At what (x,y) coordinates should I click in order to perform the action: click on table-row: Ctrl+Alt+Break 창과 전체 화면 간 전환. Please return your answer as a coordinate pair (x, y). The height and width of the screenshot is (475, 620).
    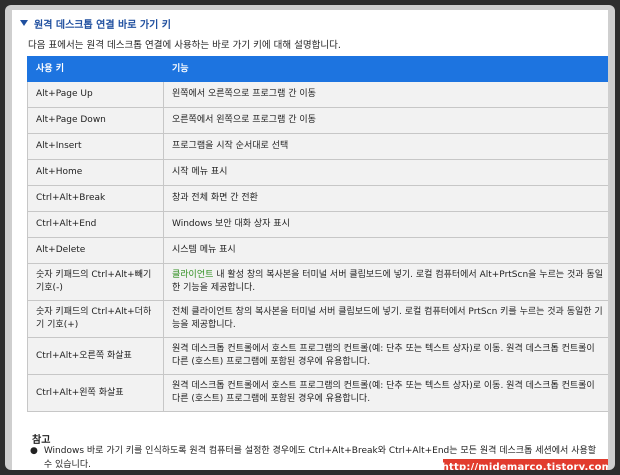
    Looking at the image, I should click on (317, 198).